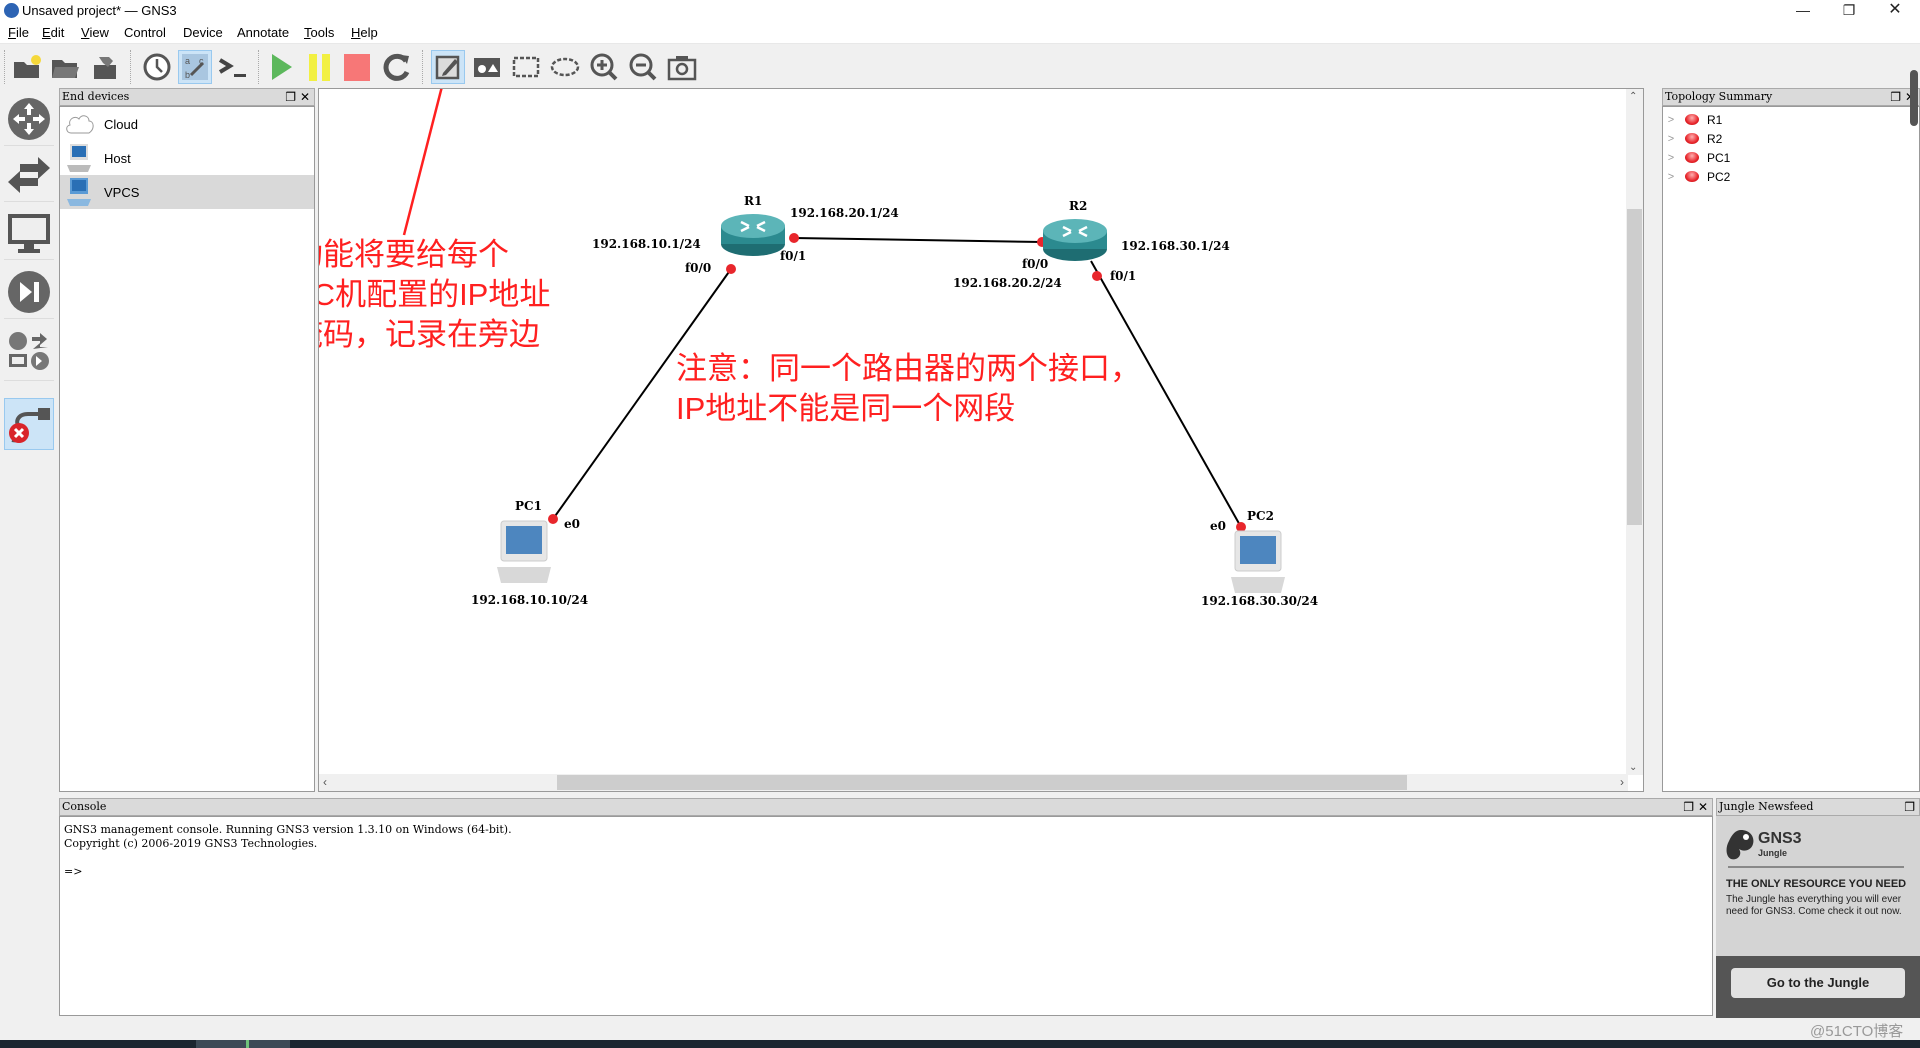  I want to click on save-project-button, so click(105, 67).